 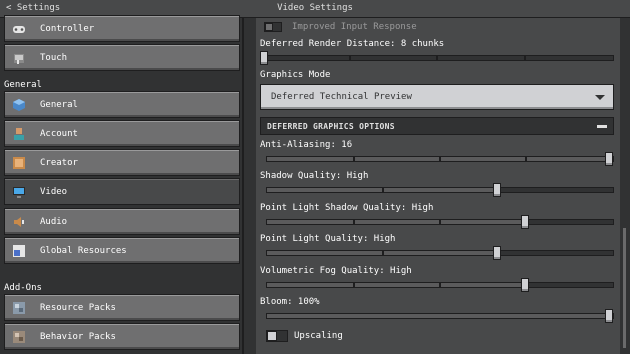 What do you see at coordinates (83, 251) in the screenshot?
I see `sidebar-item-label: Global Resources` at bounding box center [83, 251].